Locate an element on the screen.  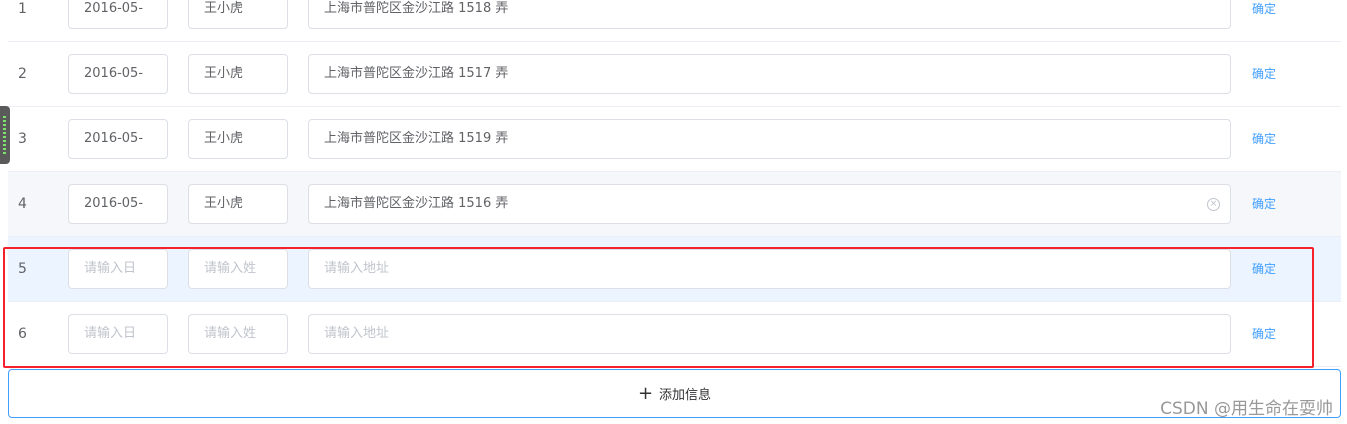
plus-icon: + is located at coordinates (645, 393).